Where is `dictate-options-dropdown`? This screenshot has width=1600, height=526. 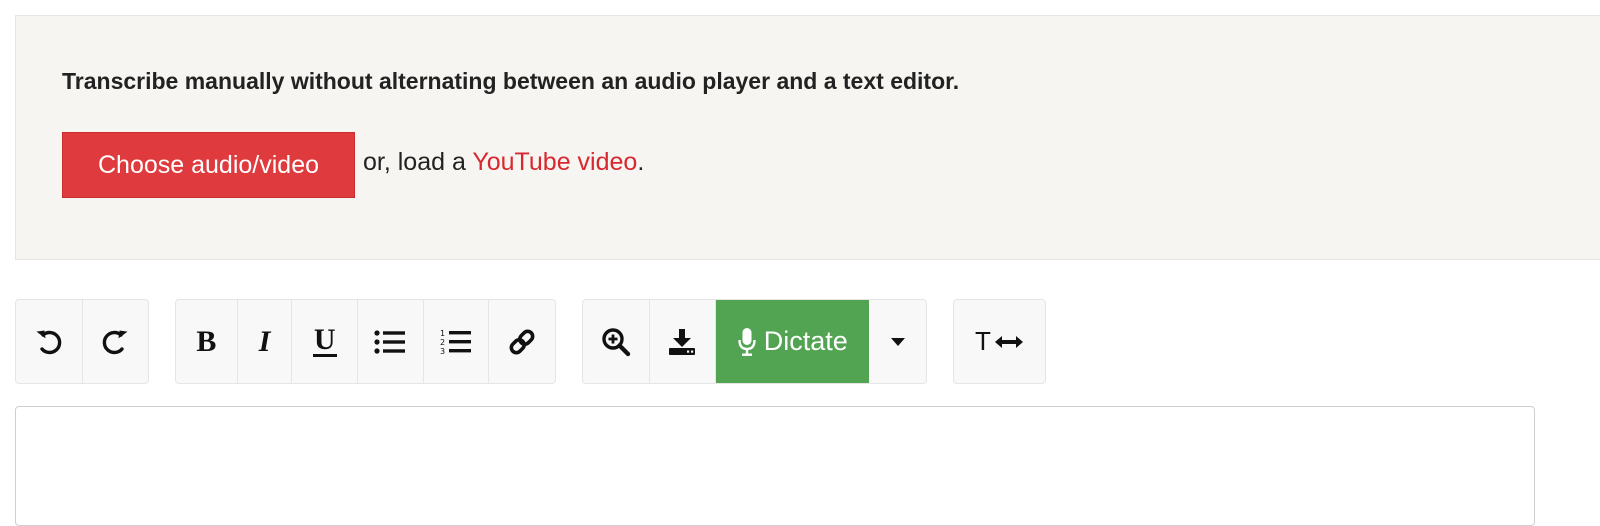 dictate-options-dropdown is located at coordinates (897, 341).